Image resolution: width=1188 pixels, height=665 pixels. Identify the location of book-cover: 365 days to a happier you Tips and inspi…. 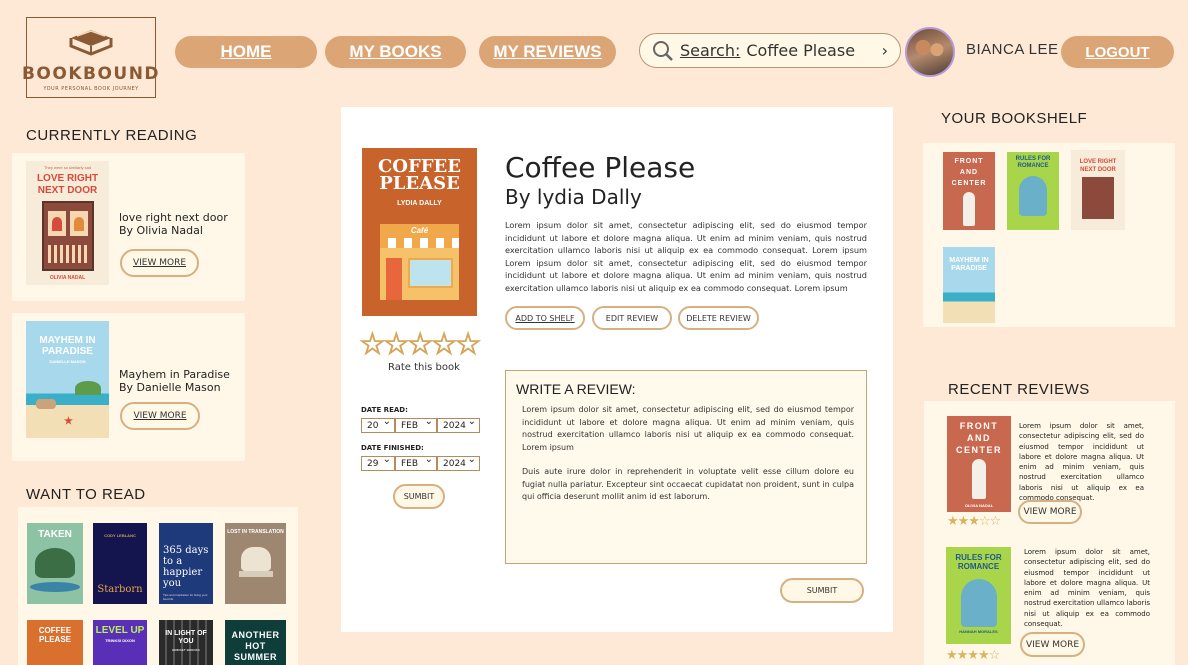
(186, 563).